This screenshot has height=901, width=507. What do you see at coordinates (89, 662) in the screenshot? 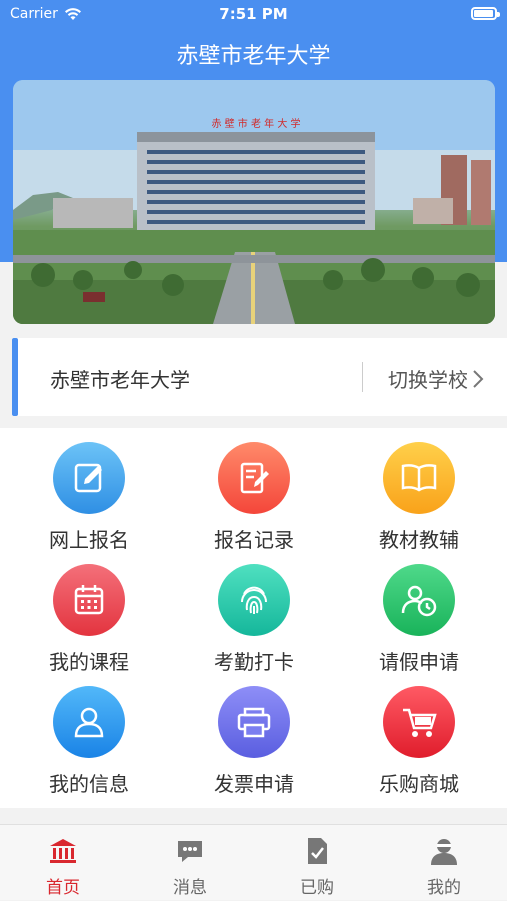
I see `menu-label: 我的课程` at bounding box center [89, 662].